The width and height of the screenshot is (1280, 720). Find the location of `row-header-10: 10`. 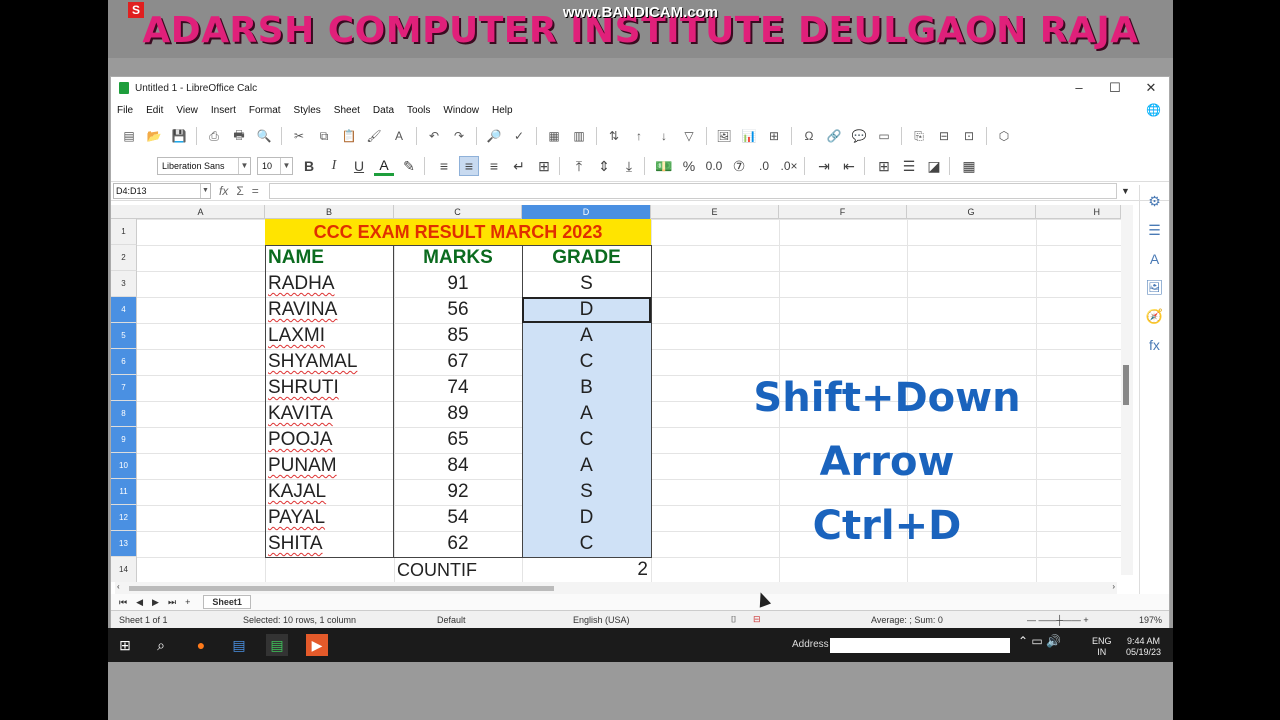

row-header-10: 10 is located at coordinates (124, 466).